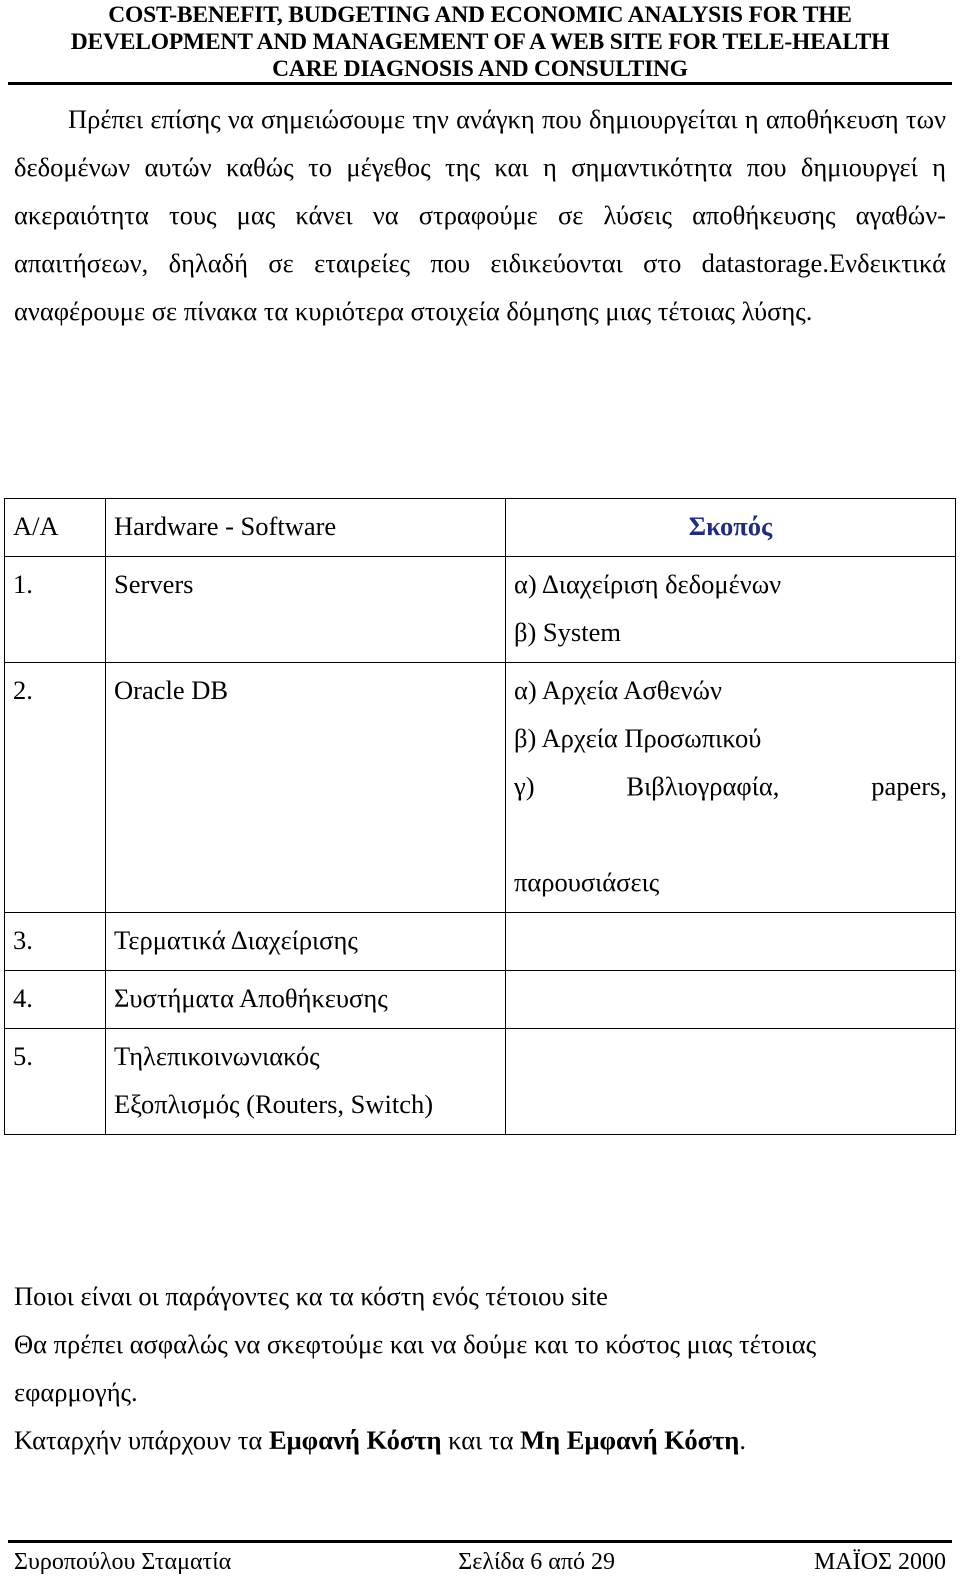 This screenshot has width=960, height=1581. I want to click on row-index: 1., so click(55, 609).